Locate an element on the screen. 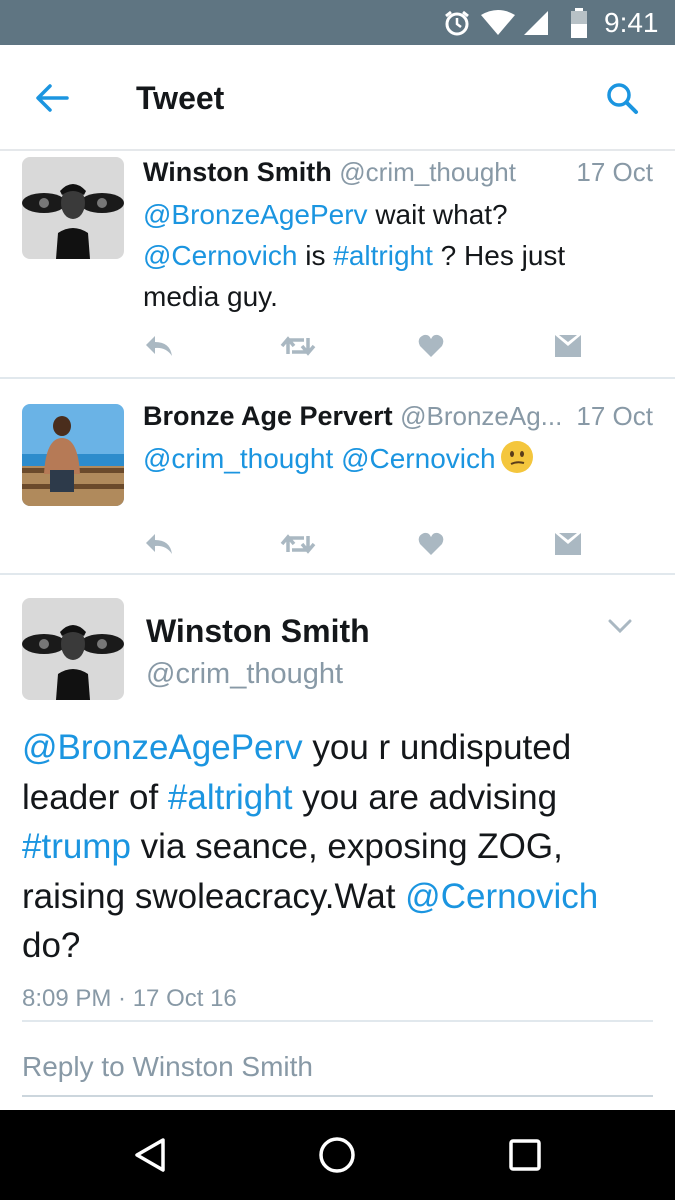 Image resolution: width=675 pixels, height=1200 pixels. status-time: 9:41 is located at coordinates (631, 22).